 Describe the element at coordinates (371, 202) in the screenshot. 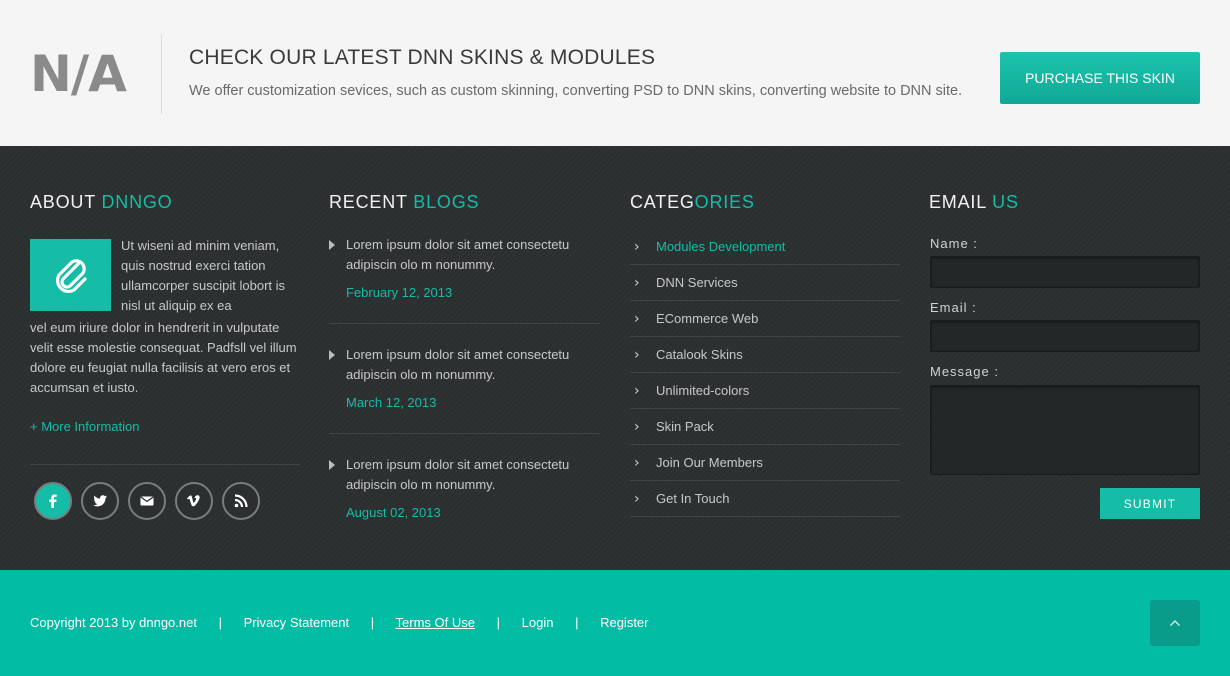

I see `blogs-title-text: RECENT` at that location.